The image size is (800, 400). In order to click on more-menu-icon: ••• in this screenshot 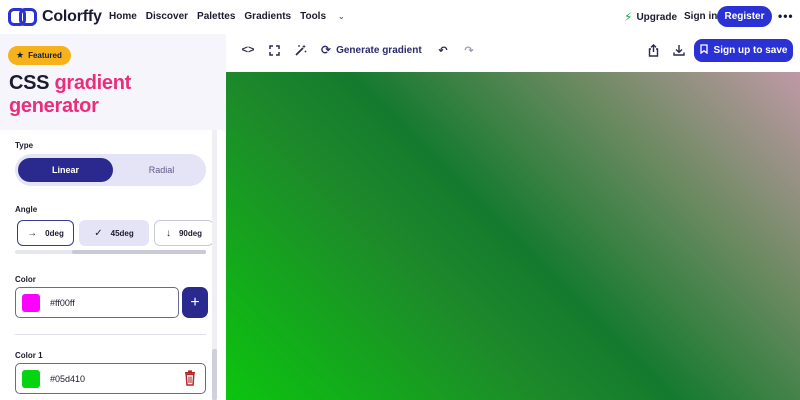, I will do `click(786, 16)`.